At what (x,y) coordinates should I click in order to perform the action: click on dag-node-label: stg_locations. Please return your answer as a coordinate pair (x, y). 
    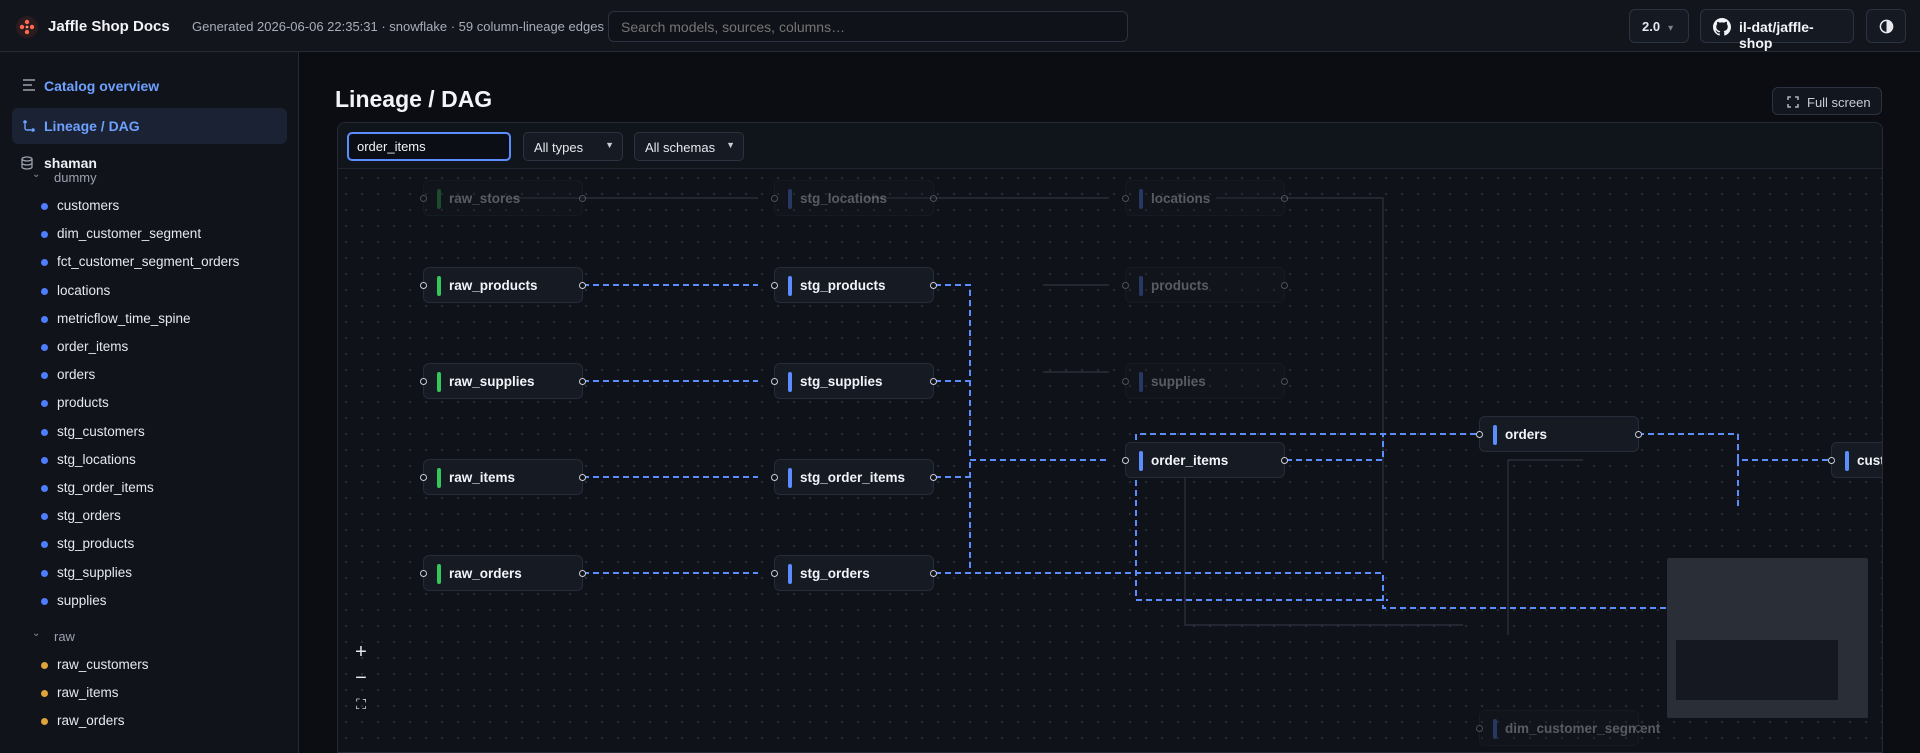
    Looking at the image, I should click on (844, 198).